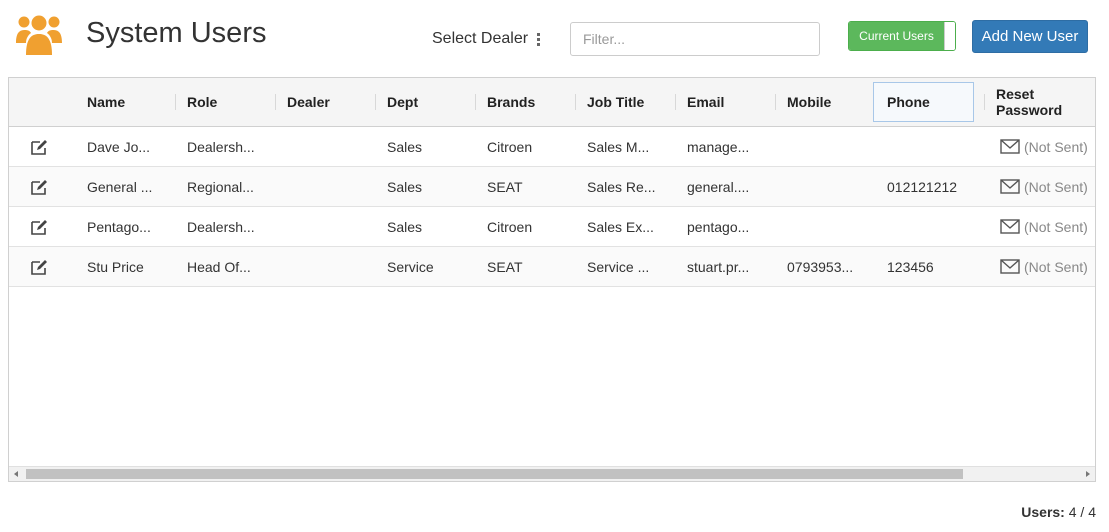 The width and height of the screenshot is (1109, 532). I want to click on cell-dept: Service, so click(410, 266).